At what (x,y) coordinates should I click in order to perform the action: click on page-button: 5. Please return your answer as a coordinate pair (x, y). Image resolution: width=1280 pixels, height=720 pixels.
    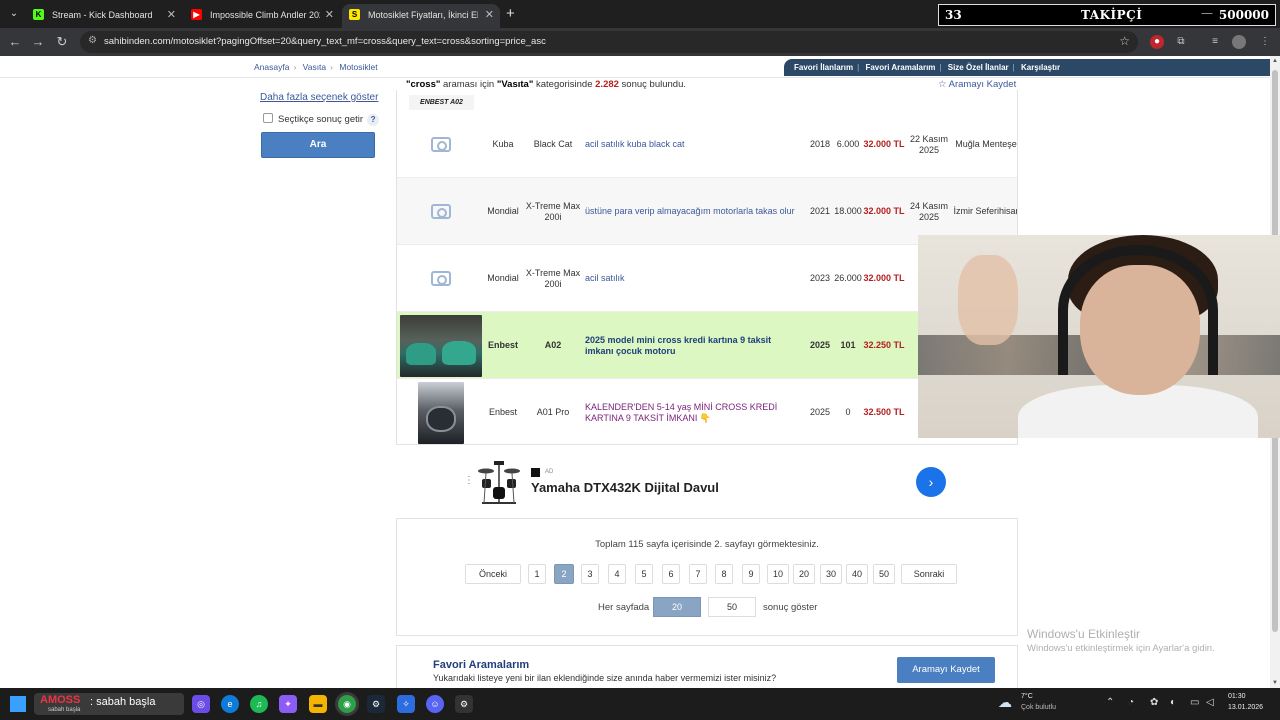
    Looking at the image, I should click on (644, 574).